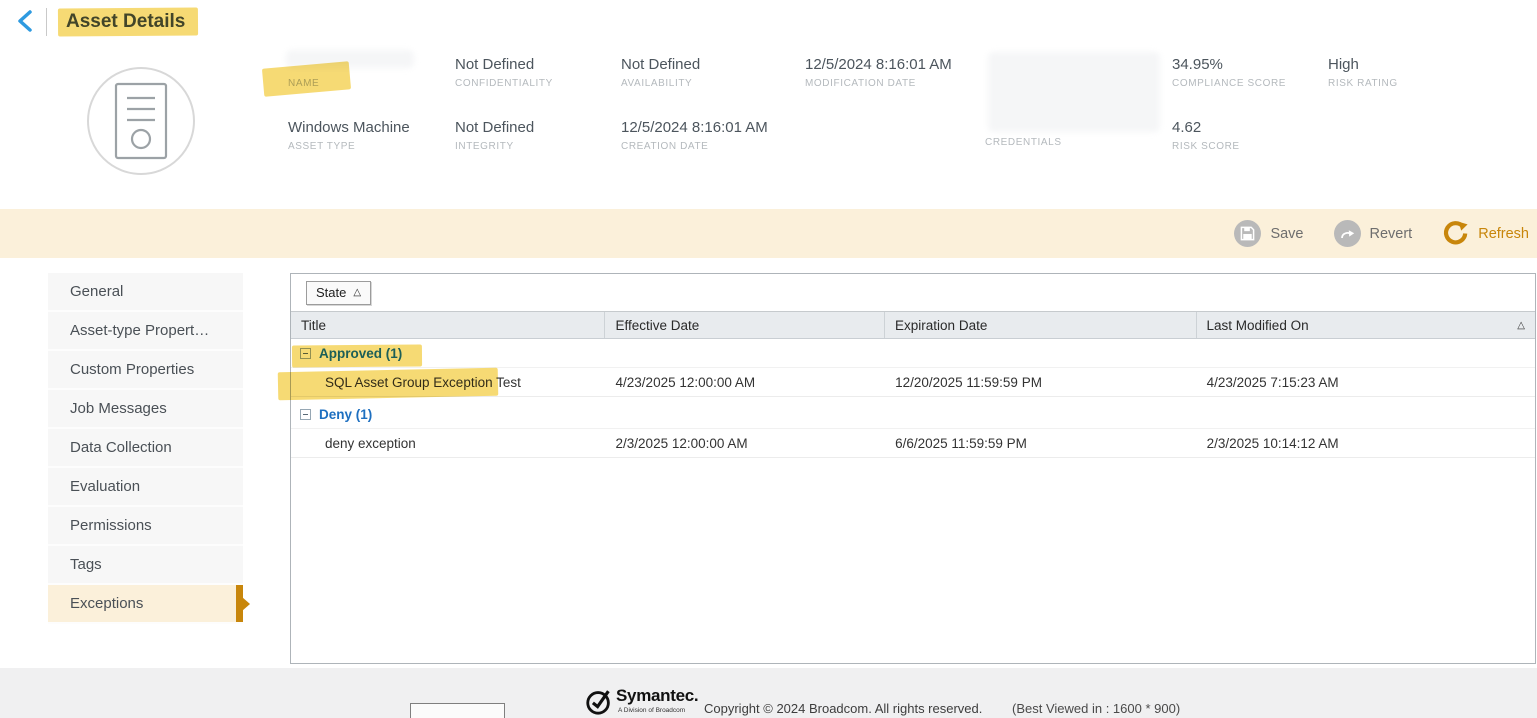  Describe the element at coordinates (1096, 708) in the screenshot. I see `best-viewed-text: (Best Viewed in : 1600 * 900)` at that location.